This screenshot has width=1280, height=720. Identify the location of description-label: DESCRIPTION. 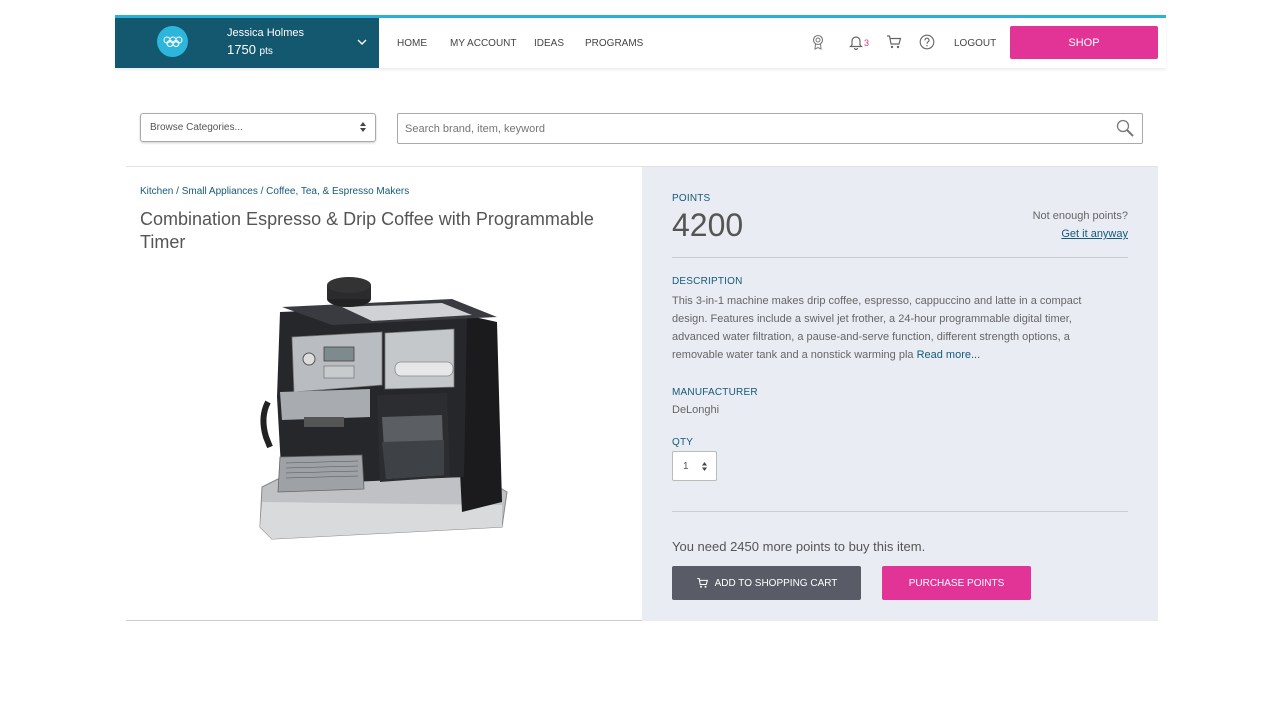
(707, 281).